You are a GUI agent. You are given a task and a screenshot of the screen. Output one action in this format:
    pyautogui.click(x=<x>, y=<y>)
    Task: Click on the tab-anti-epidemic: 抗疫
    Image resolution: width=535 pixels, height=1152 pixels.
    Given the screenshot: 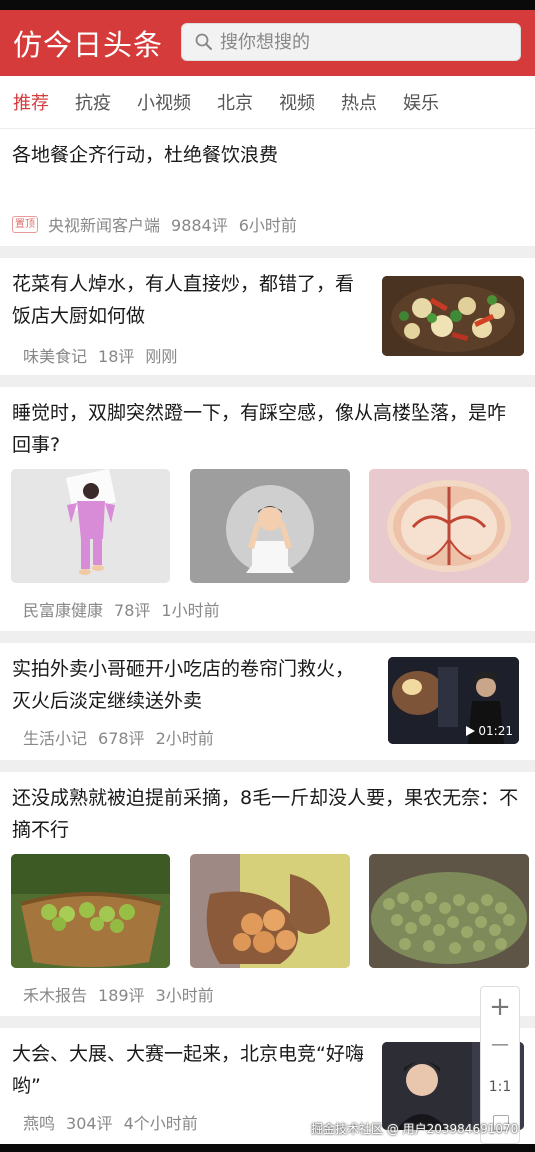 What is the action you would take?
    pyautogui.click(x=93, y=102)
    